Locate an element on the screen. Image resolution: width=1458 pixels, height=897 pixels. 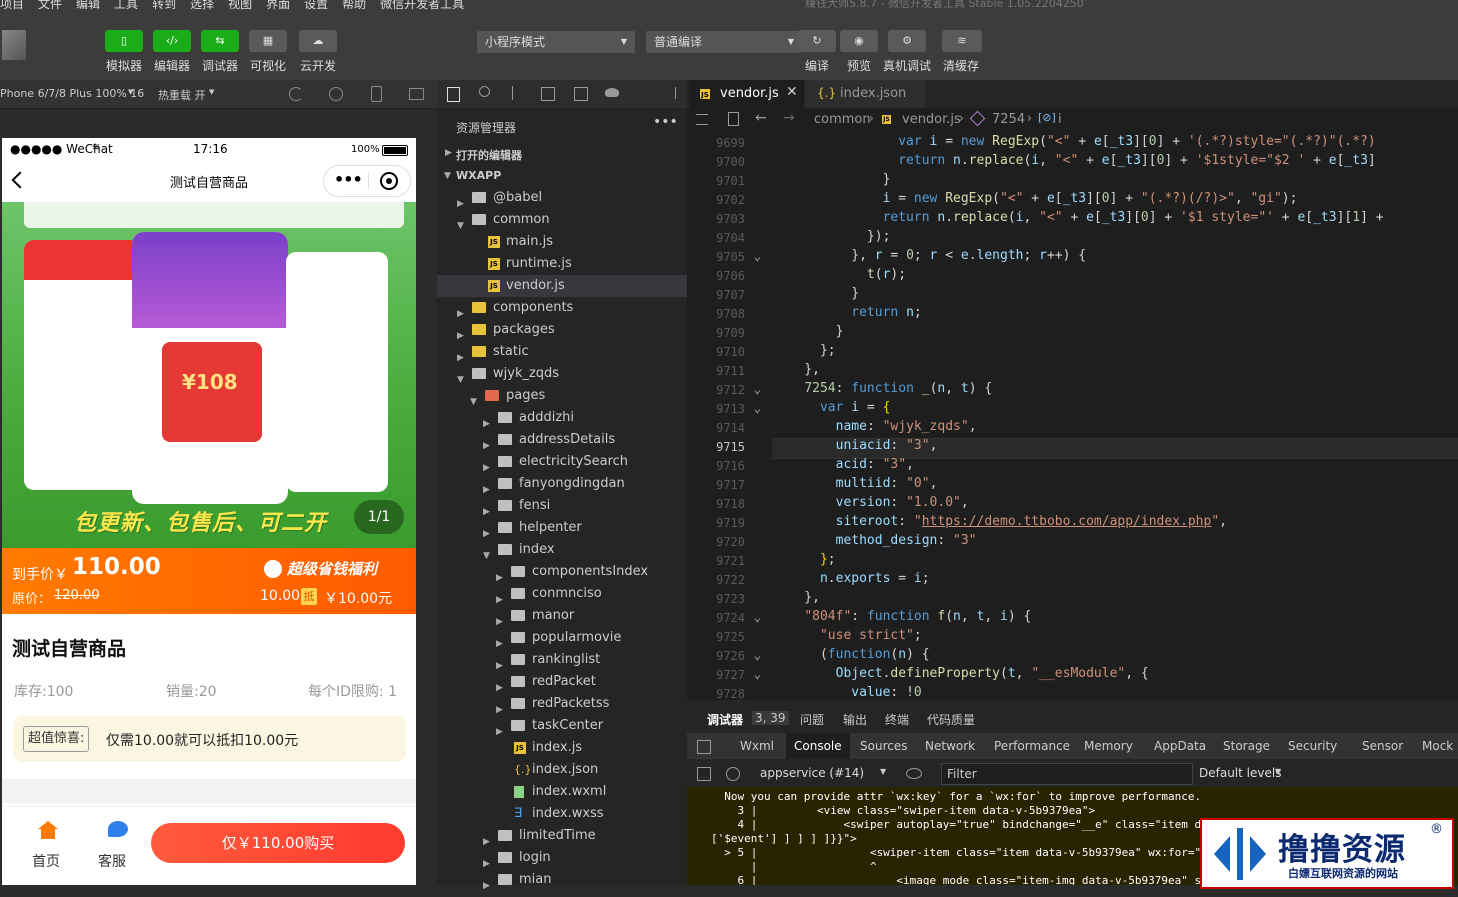
devtools-tab: Network is located at coordinates (950, 746).